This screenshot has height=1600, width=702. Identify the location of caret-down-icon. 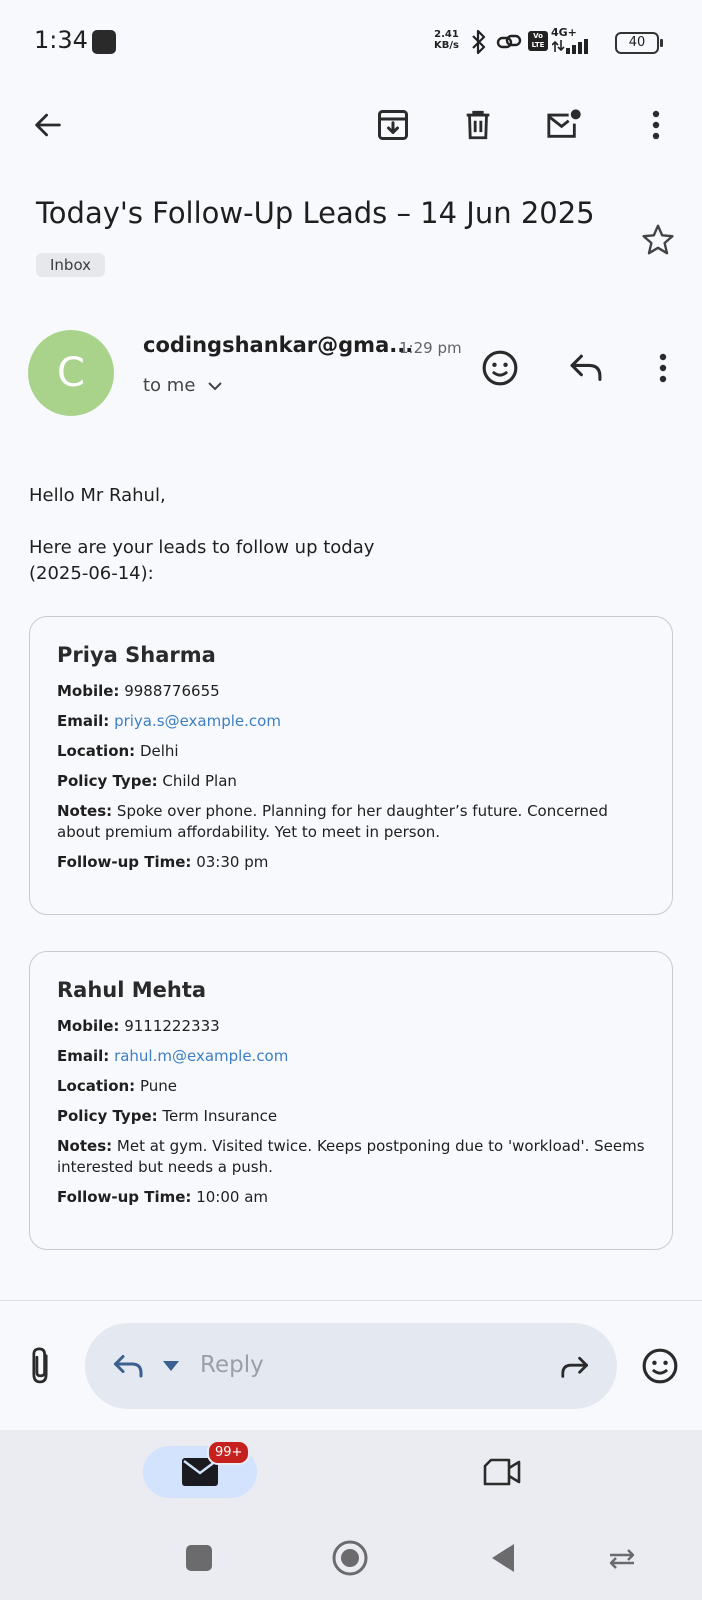
(171, 1366).